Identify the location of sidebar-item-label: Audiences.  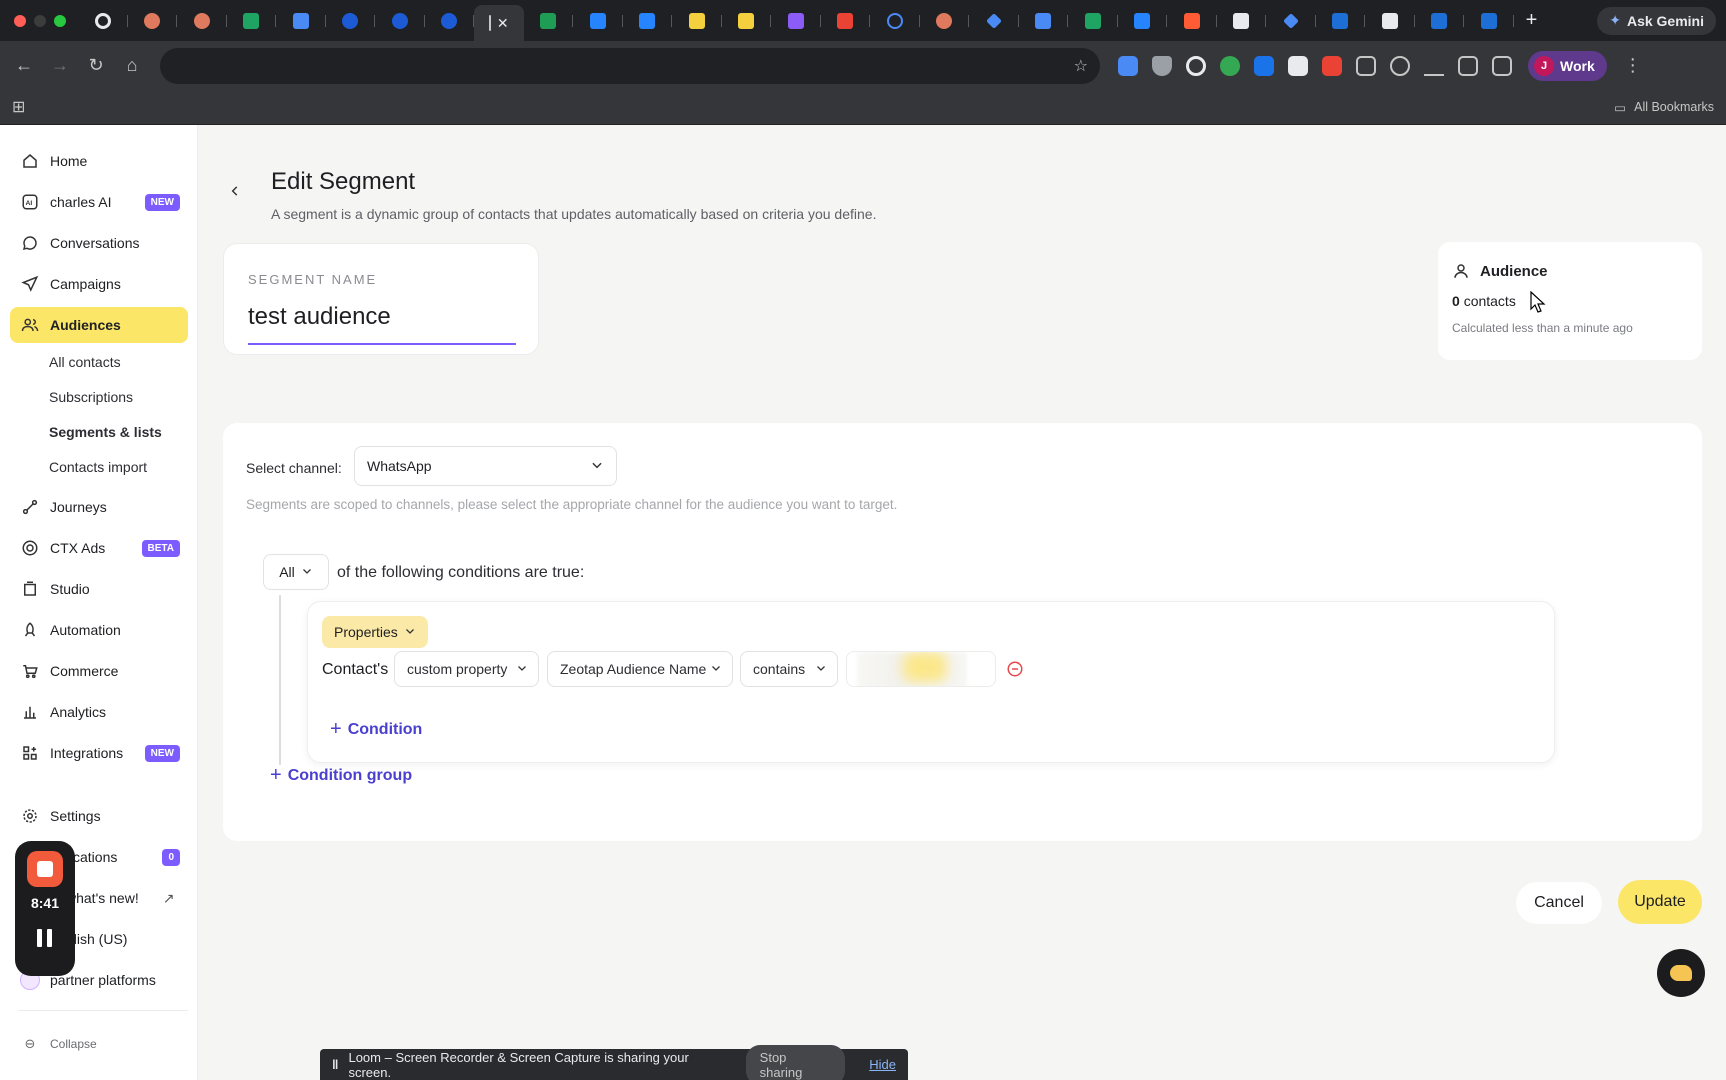
(85, 325).